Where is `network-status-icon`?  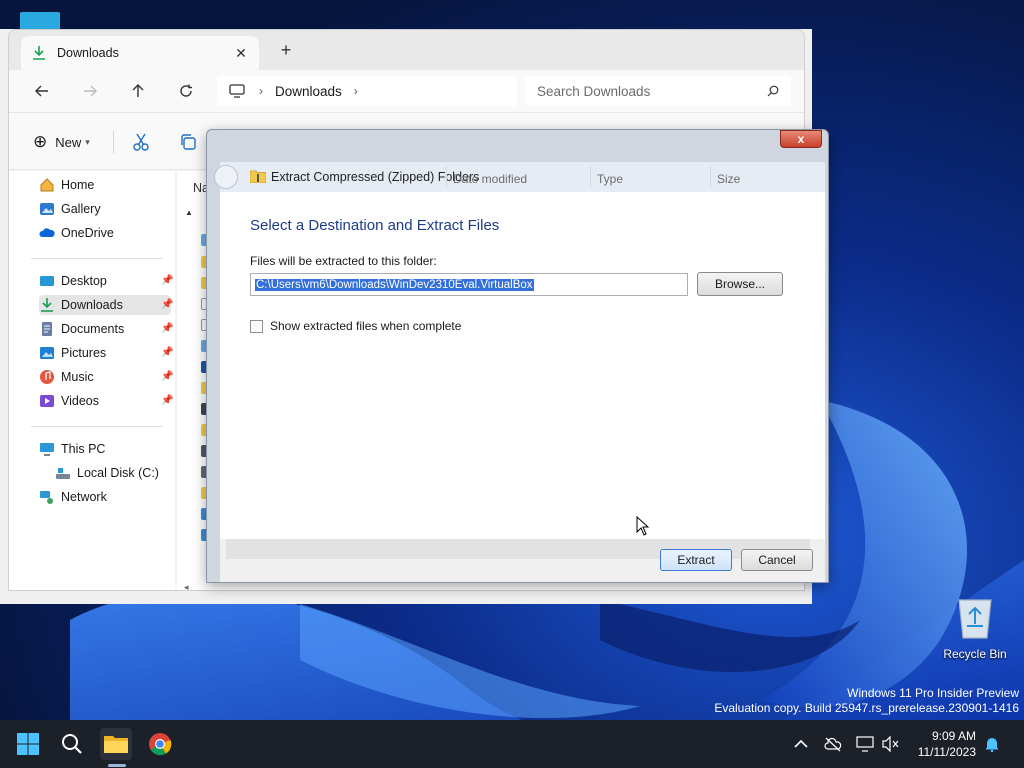
network-status-icon is located at coordinates (833, 744).